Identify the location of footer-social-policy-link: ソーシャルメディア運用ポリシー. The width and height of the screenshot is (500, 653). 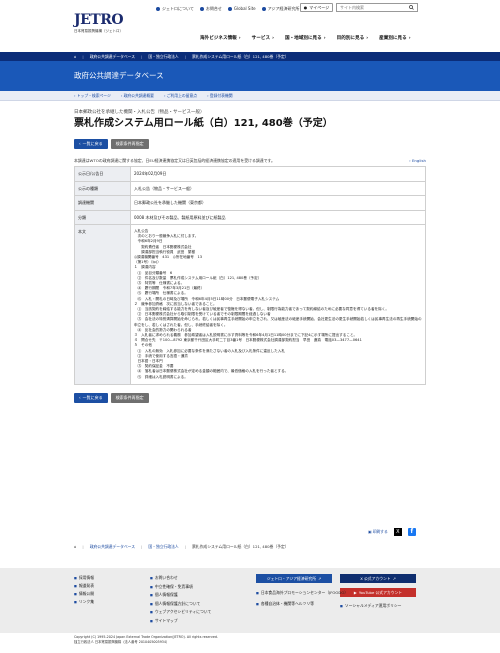
(371, 605).